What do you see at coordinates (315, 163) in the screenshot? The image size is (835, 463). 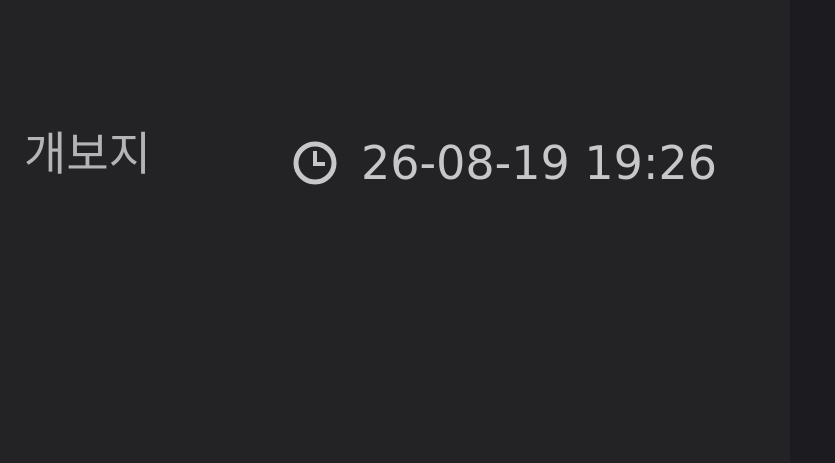 I see `clock-icon` at bounding box center [315, 163].